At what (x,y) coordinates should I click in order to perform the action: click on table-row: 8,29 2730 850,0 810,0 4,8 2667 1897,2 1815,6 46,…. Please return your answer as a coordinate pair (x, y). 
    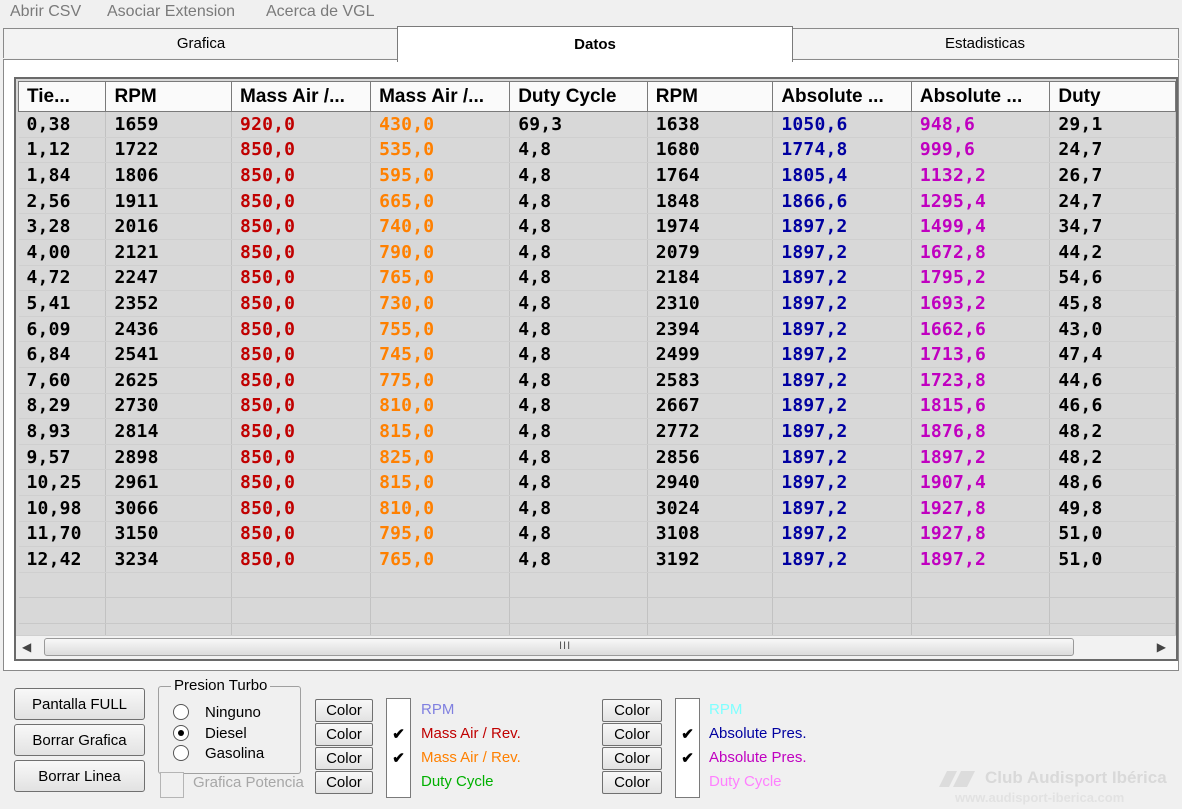
    Looking at the image, I should click on (597, 406).